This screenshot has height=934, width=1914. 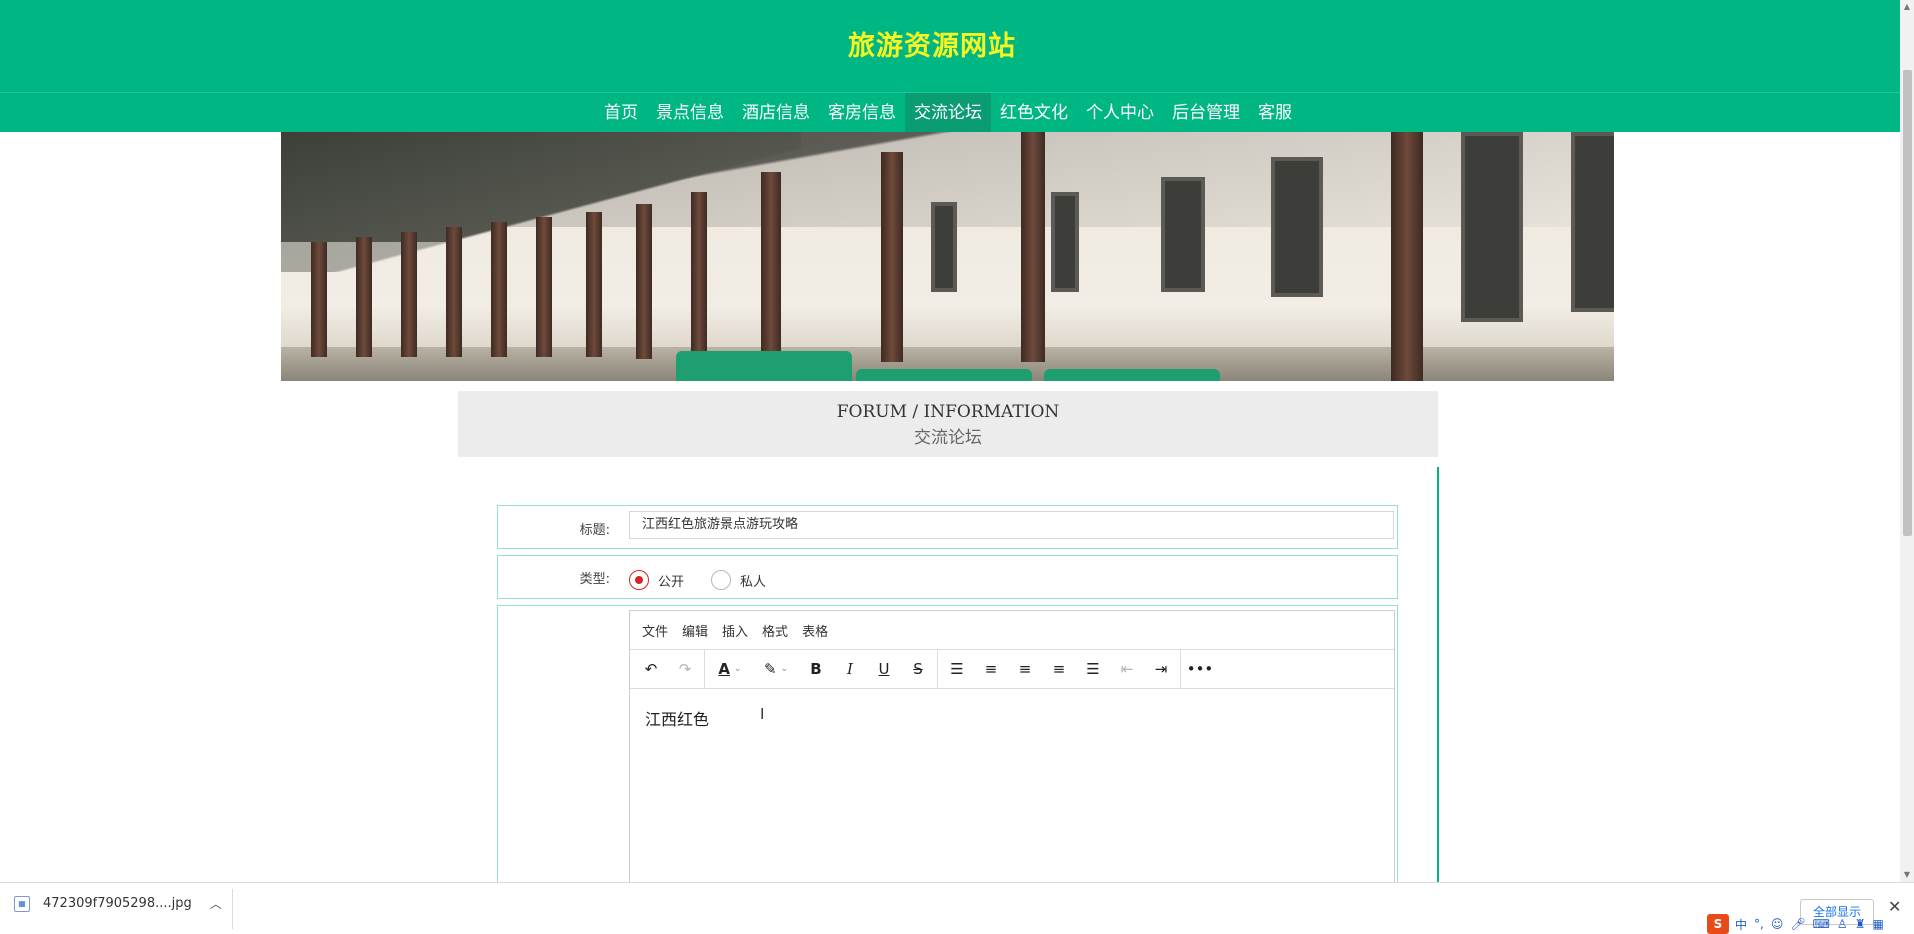 I want to click on radio-private-label: 私人, so click(x=753, y=582).